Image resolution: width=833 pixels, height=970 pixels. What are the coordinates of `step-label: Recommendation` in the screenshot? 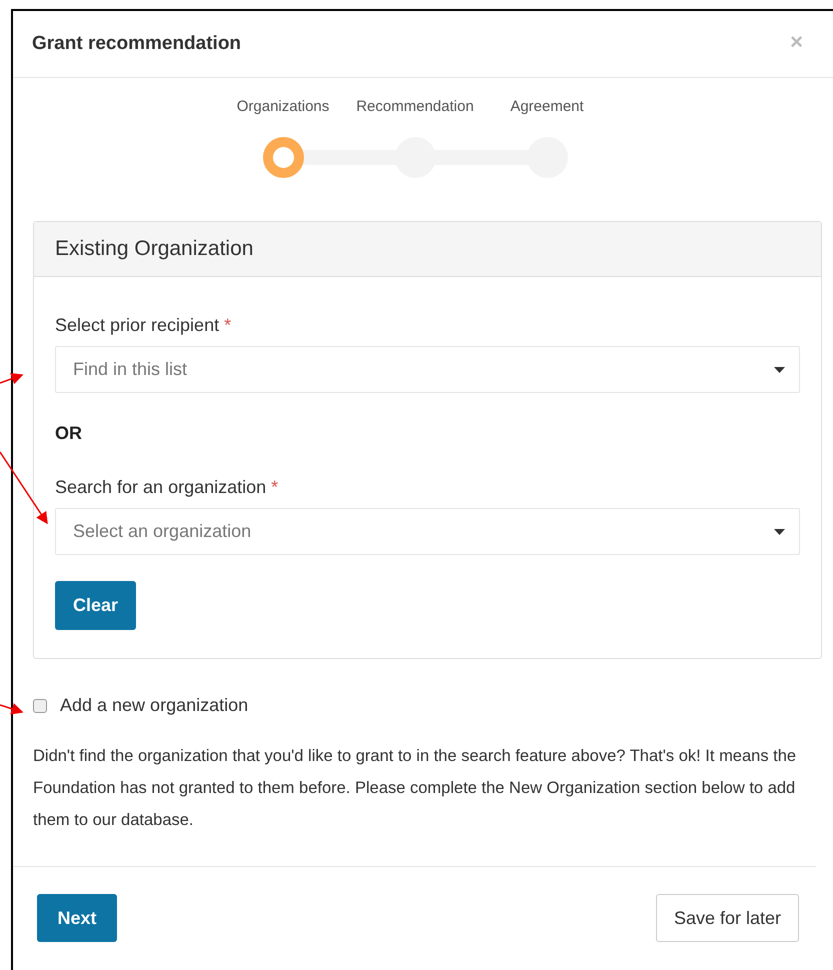 It's located at (415, 106).